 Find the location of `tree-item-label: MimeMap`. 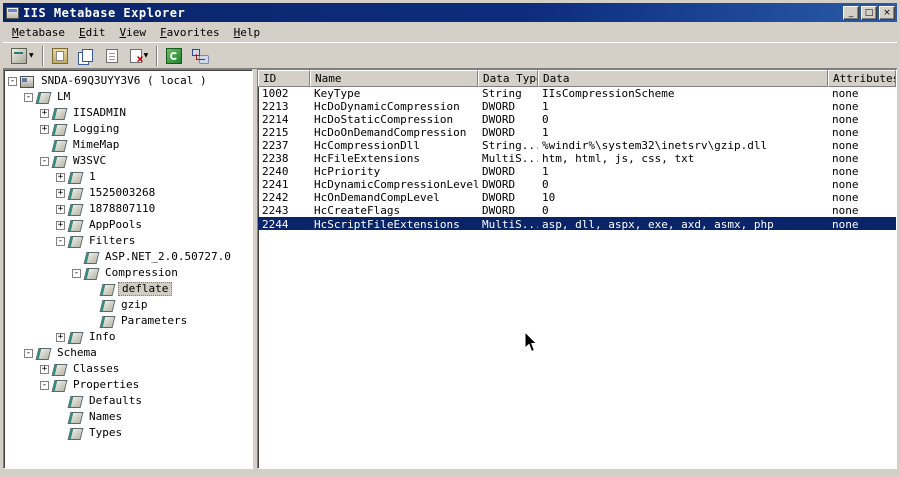

tree-item-label: MimeMap is located at coordinates (96, 144).